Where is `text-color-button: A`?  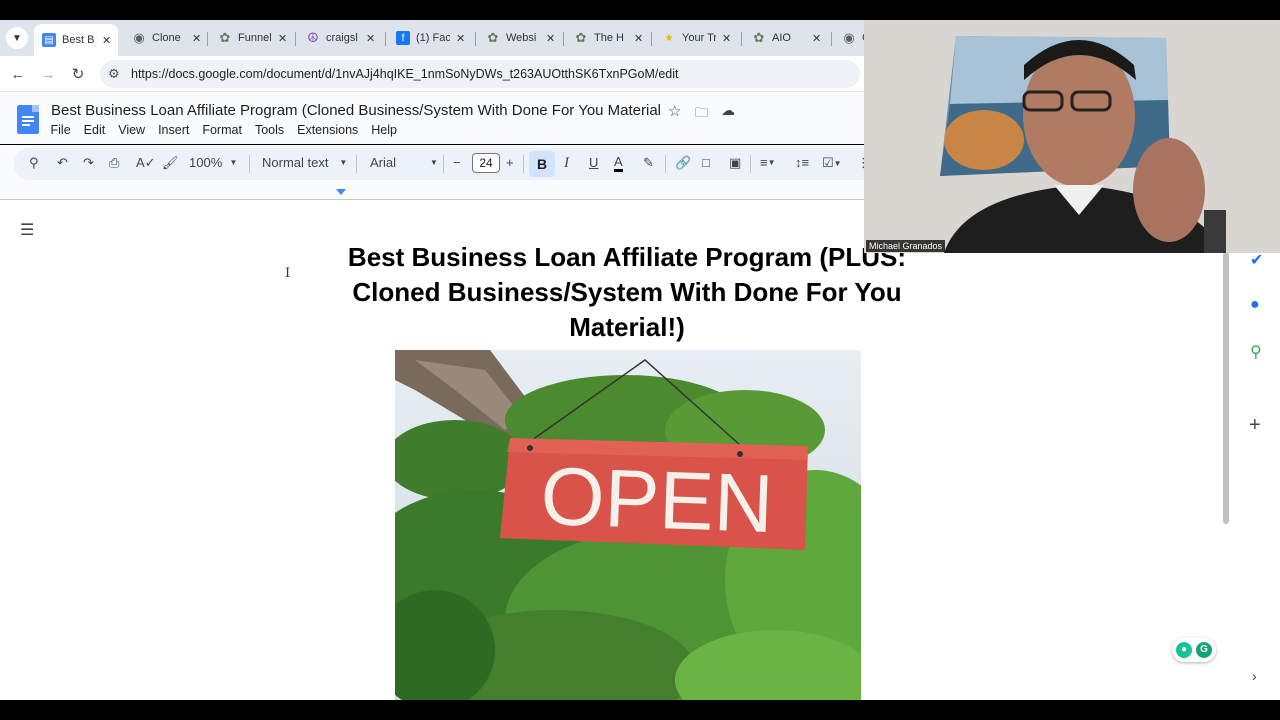
text-color-button: A is located at coordinates (618, 163).